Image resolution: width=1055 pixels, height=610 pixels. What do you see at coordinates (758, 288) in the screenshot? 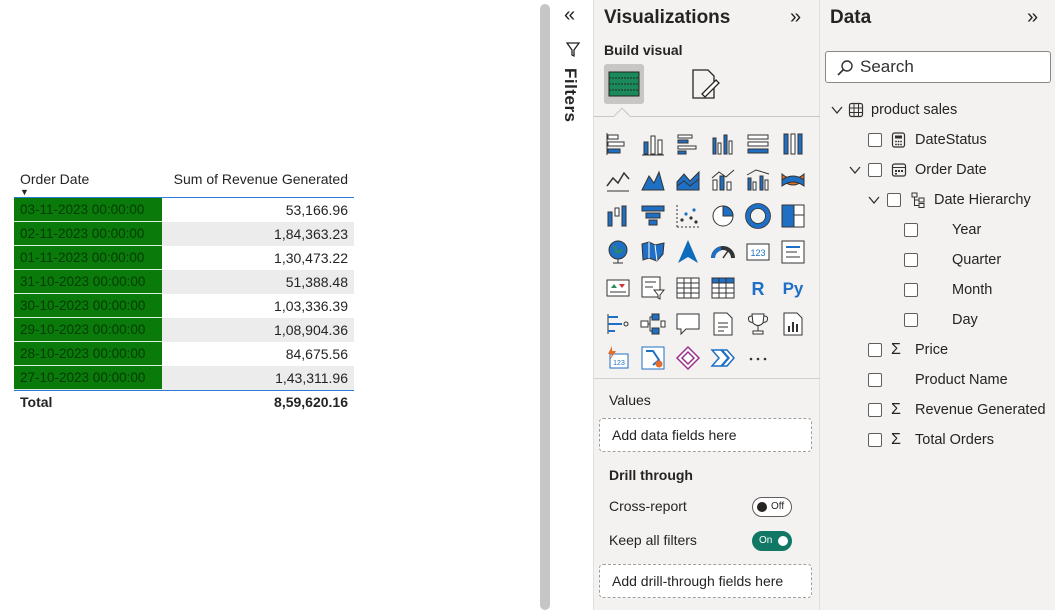
I see `r-script-visual-icon: R` at bounding box center [758, 288].